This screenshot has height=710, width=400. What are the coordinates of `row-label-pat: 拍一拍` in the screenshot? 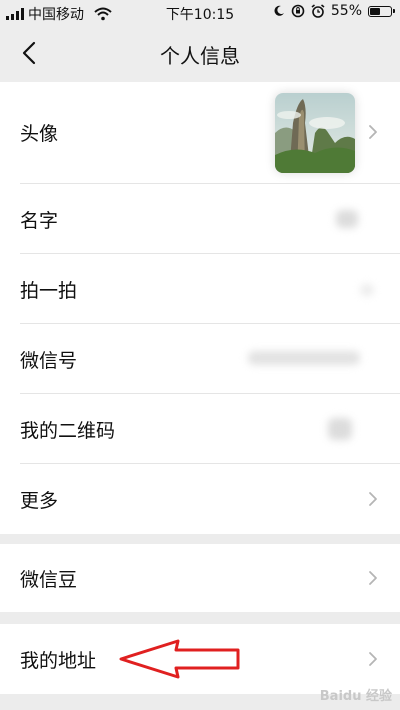 It's located at (49, 291).